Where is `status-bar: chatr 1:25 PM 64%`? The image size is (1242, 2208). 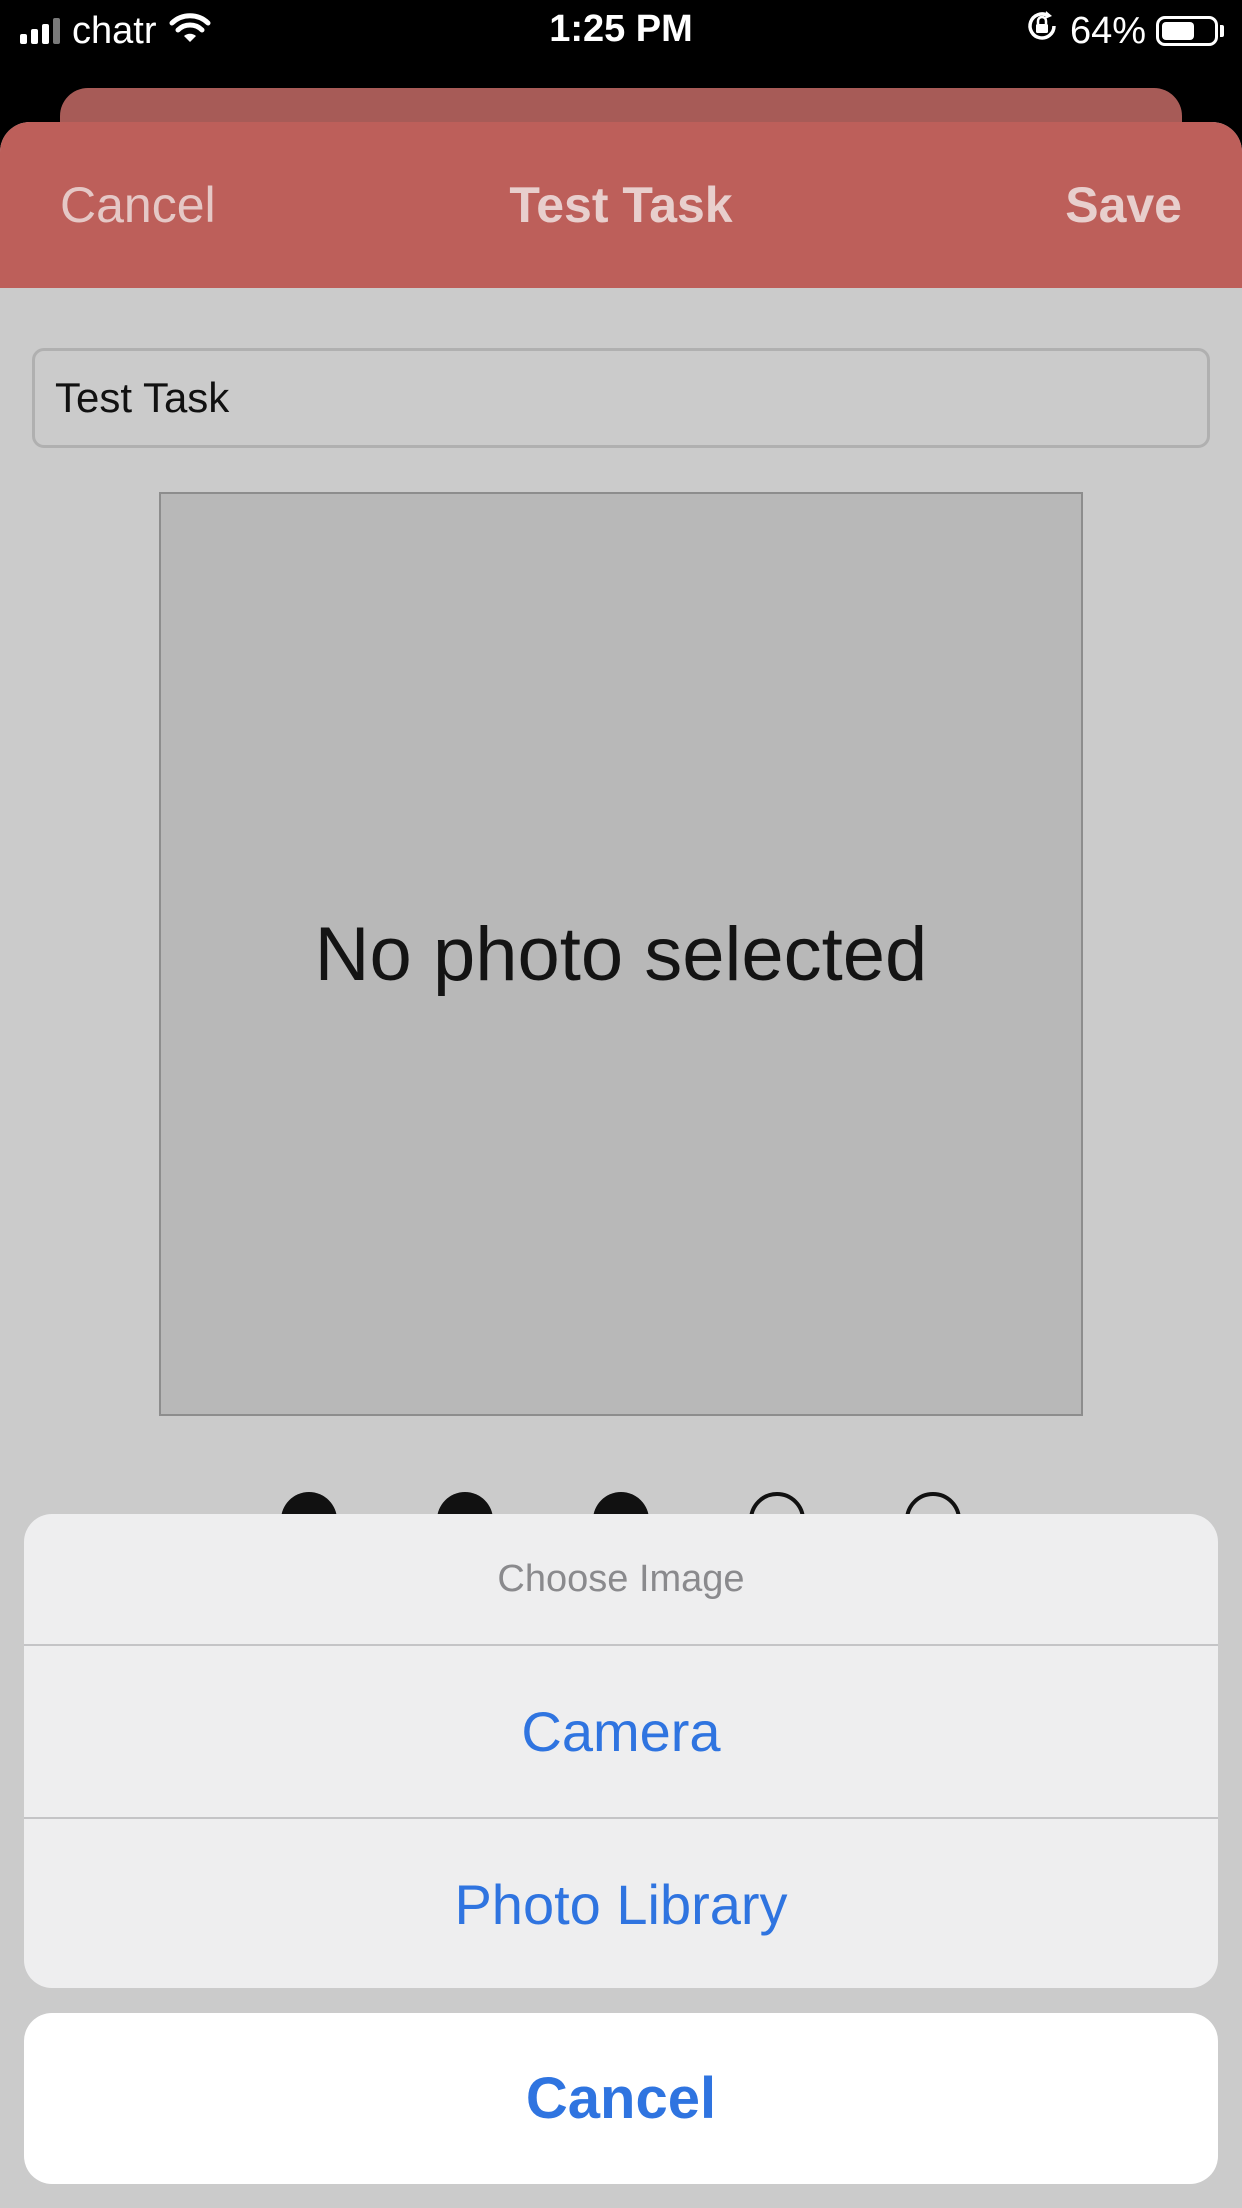
status-bar: chatr 1:25 PM 64% is located at coordinates (621, 31).